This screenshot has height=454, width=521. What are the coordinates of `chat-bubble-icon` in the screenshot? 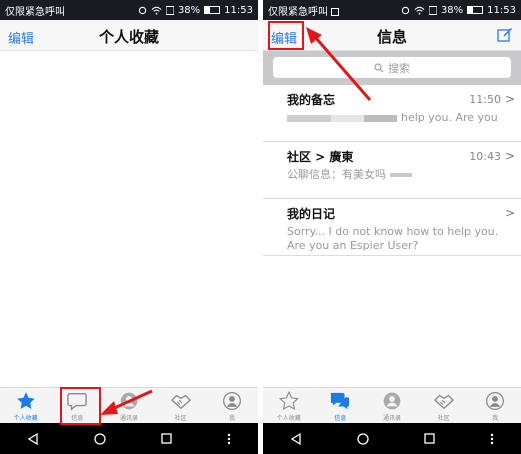 It's located at (340, 401).